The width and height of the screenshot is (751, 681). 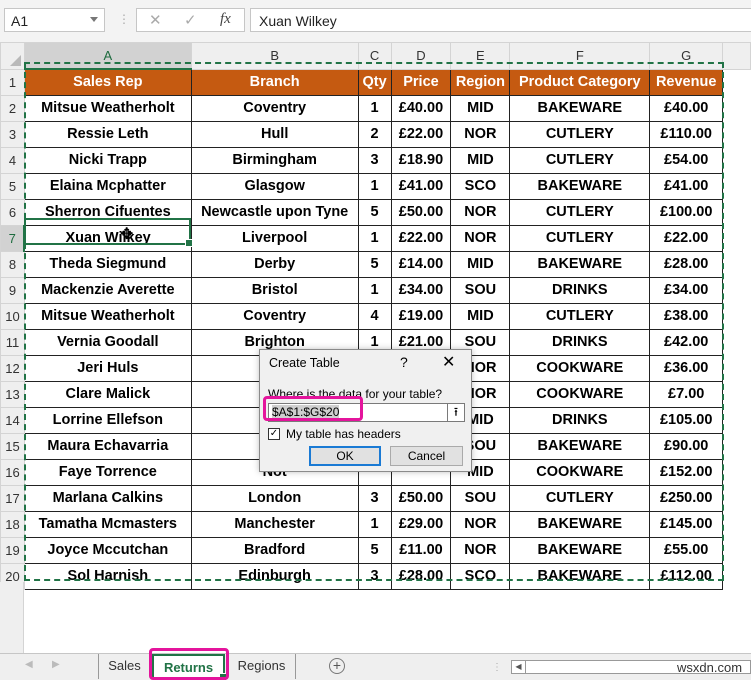 What do you see at coordinates (107, 550) in the screenshot?
I see `cell: Joyce Mccutchan` at bounding box center [107, 550].